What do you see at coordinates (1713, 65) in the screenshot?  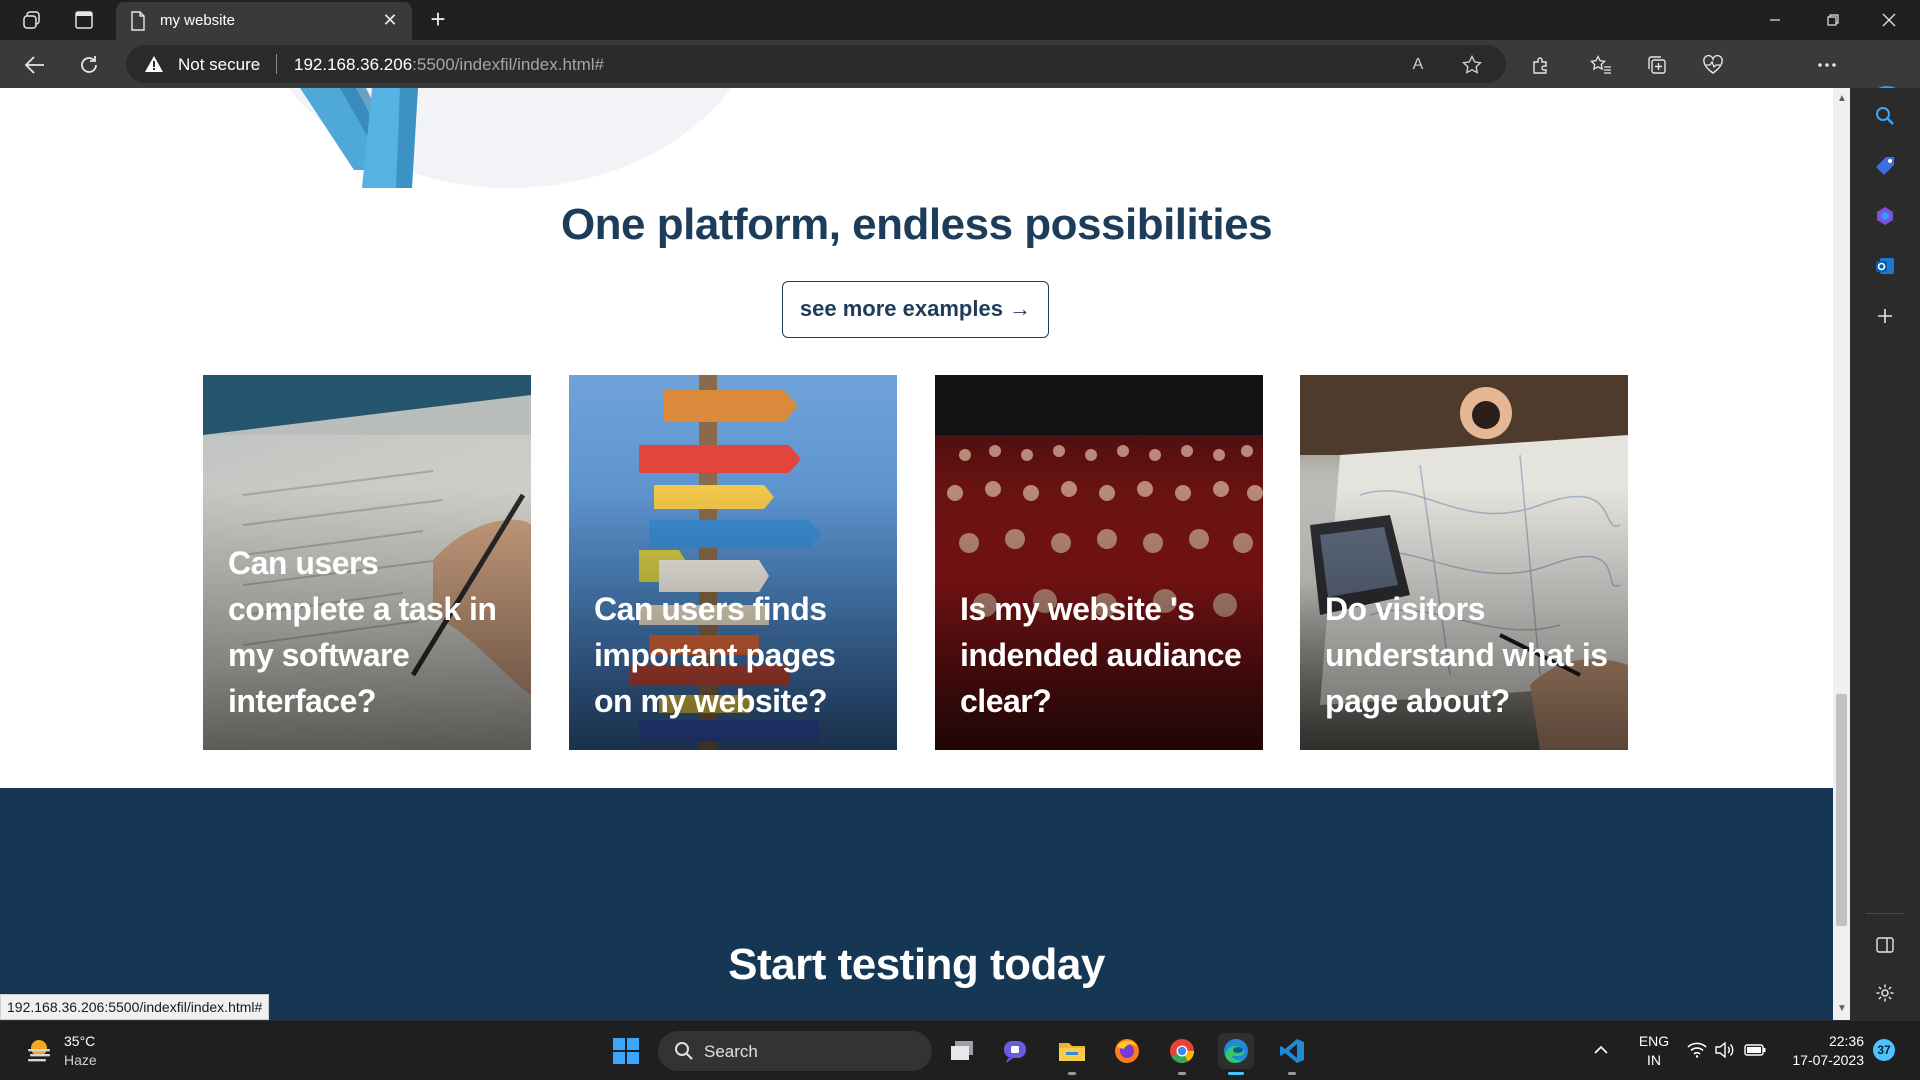 I see `browser-essentials-icon` at bounding box center [1713, 65].